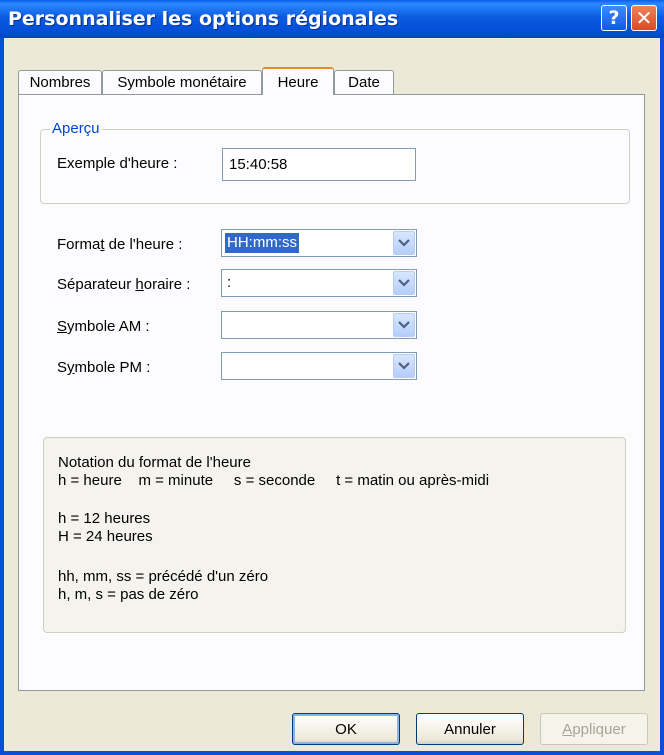  What do you see at coordinates (364, 82) in the screenshot?
I see `tab-date: Date` at bounding box center [364, 82].